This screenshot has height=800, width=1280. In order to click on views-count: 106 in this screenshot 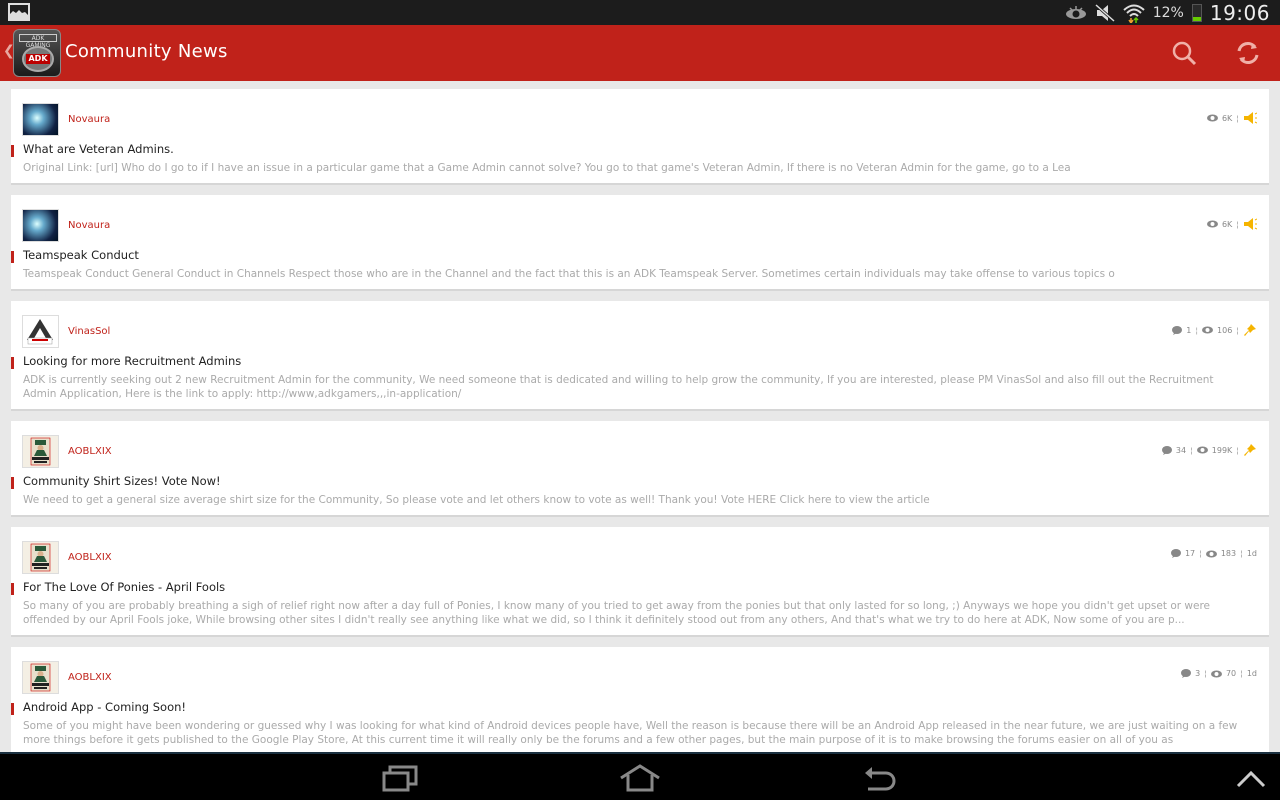, I will do `click(1225, 330)`.